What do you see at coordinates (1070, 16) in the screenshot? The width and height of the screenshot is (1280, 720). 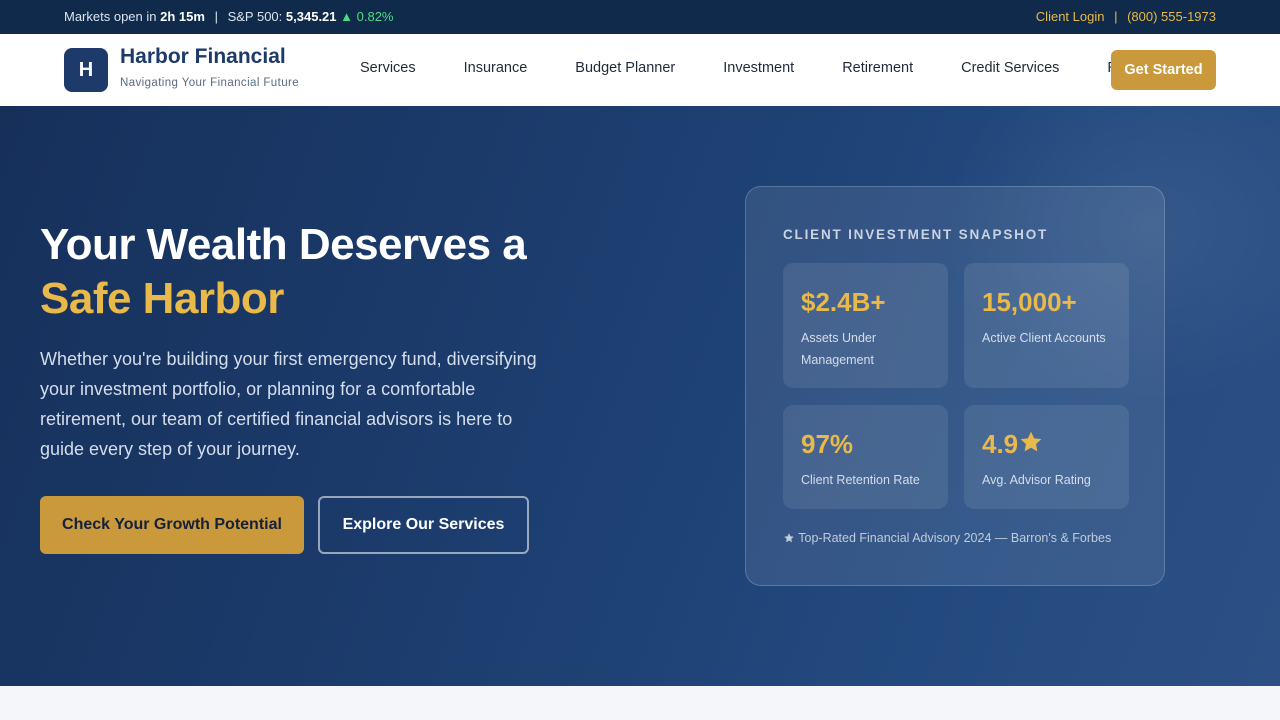 I see `client-login-link: Client Login` at bounding box center [1070, 16].